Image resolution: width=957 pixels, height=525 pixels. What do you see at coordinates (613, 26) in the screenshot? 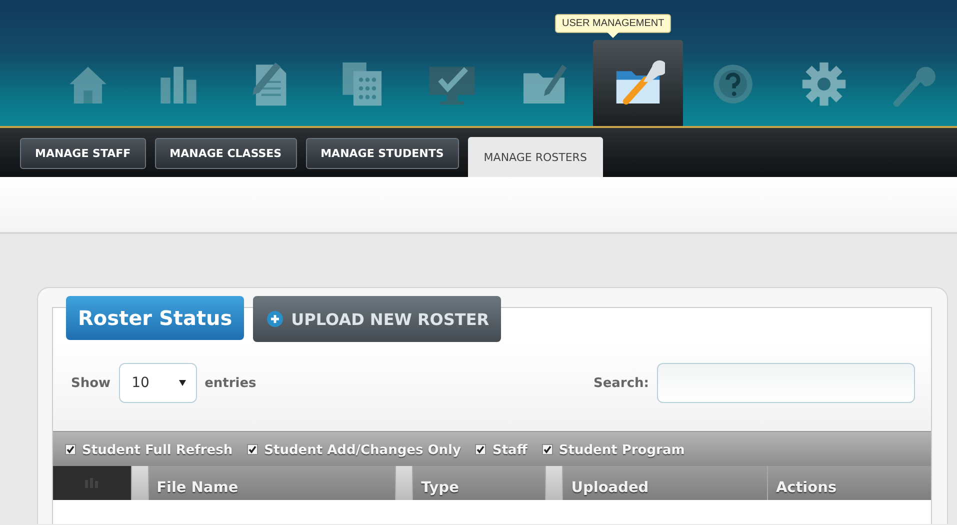
I see `tooltip: USER MANAGEMENT` at bounding box center [613, 26].